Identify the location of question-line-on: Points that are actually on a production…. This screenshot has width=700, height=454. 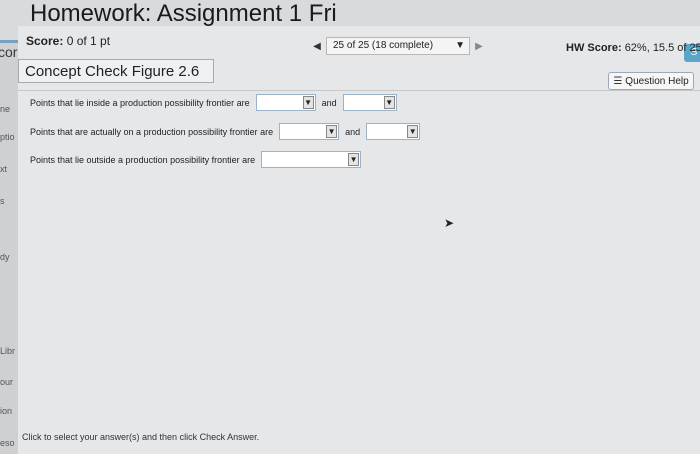
(225, 131).